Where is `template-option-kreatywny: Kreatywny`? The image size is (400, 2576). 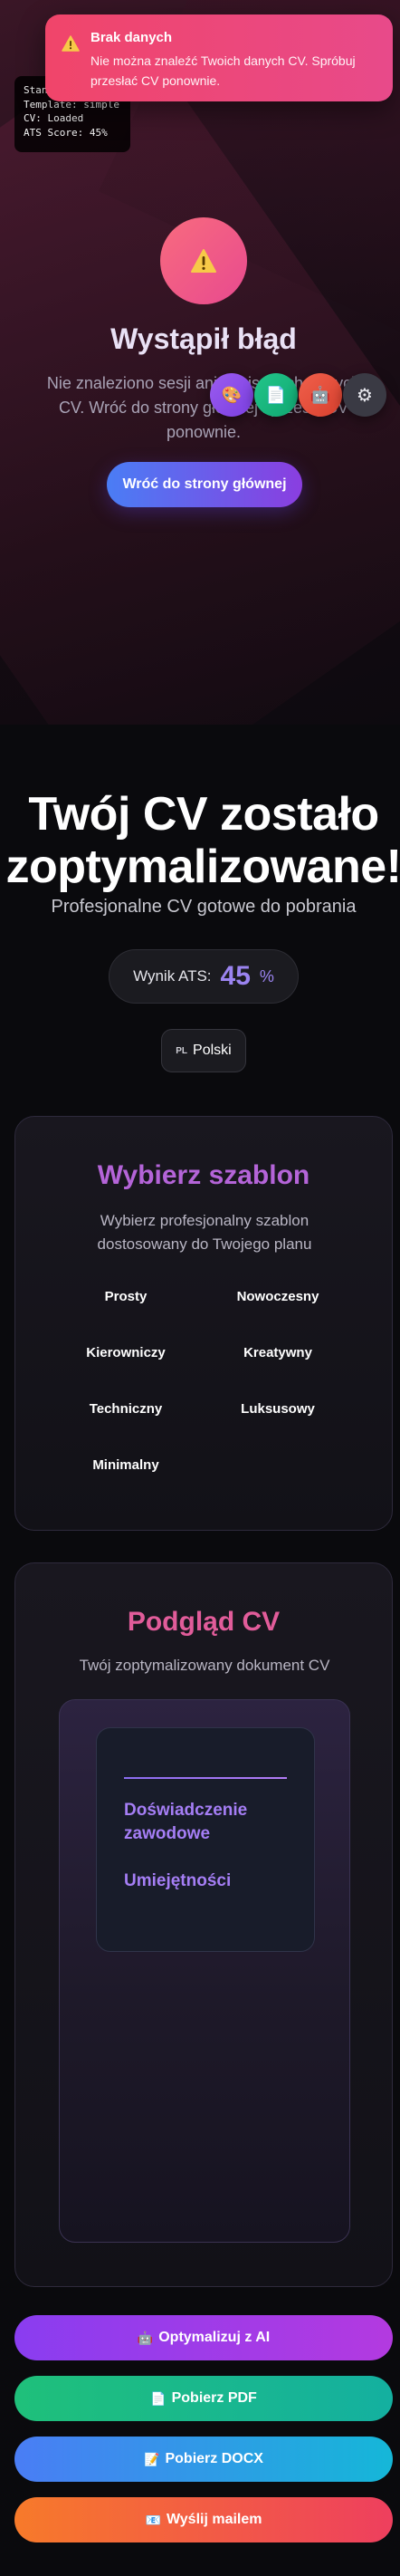 template-option-kreatywny: Kreatywny is located at coordinates (277, 1352).